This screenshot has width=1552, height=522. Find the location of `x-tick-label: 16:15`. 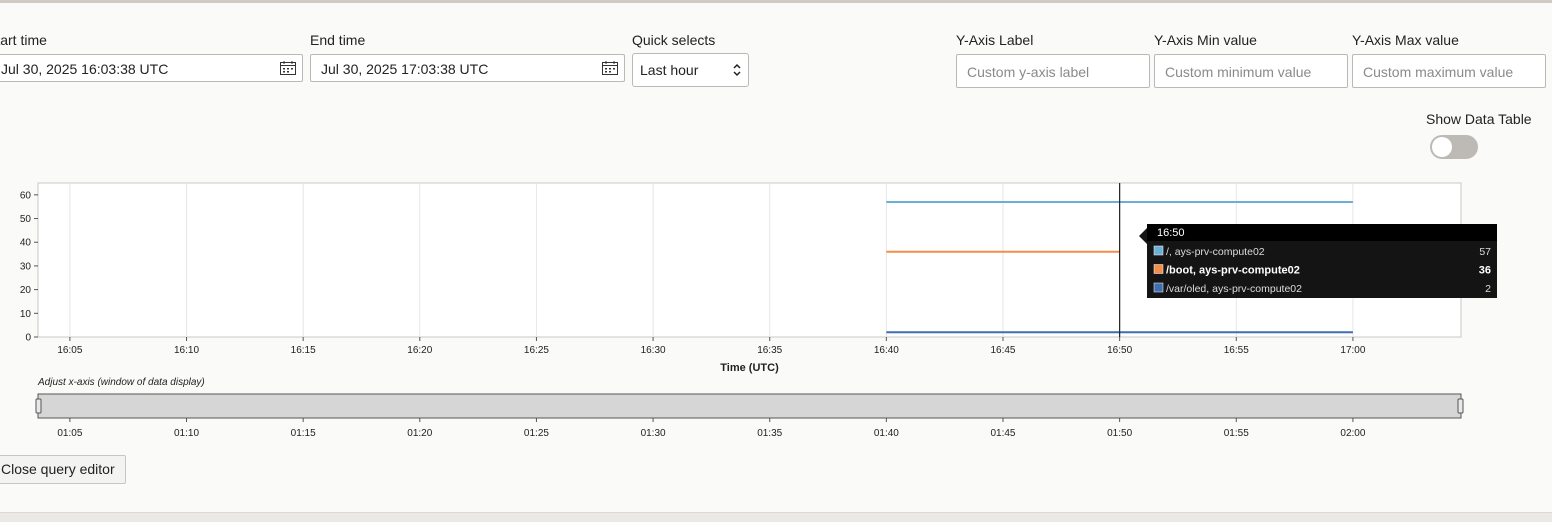

x-tick-label: 16:15 is located at coordinates (303, 350).